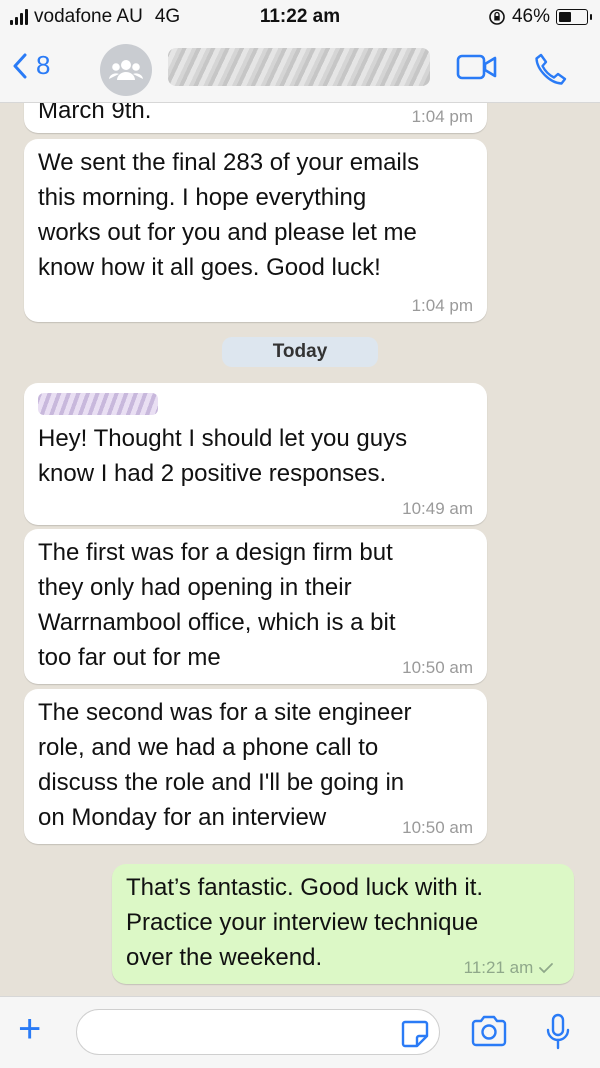 This screenshot has height=1068, width=600. I want to click on message-time-label: 11:21 am, so click(498, 967).